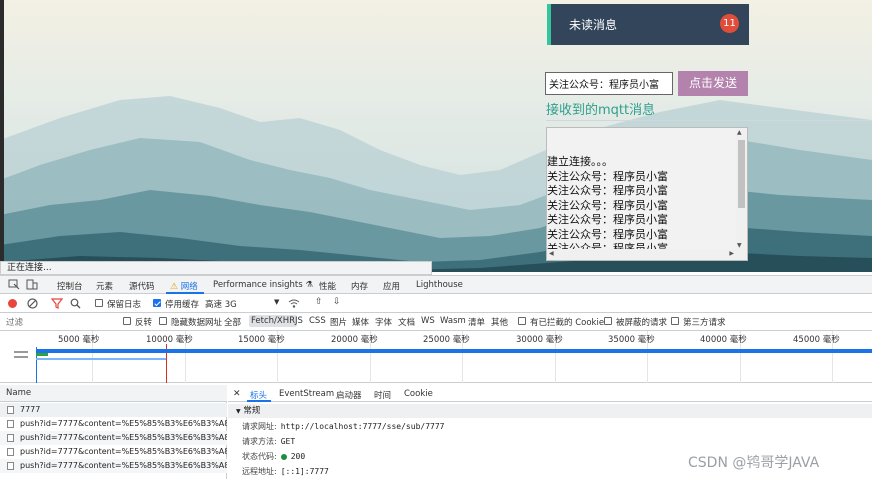  What do you see at coordinates (144, 323) in the screenshot?
I see `invert-label: 反转` at bounding box center [144, 323].